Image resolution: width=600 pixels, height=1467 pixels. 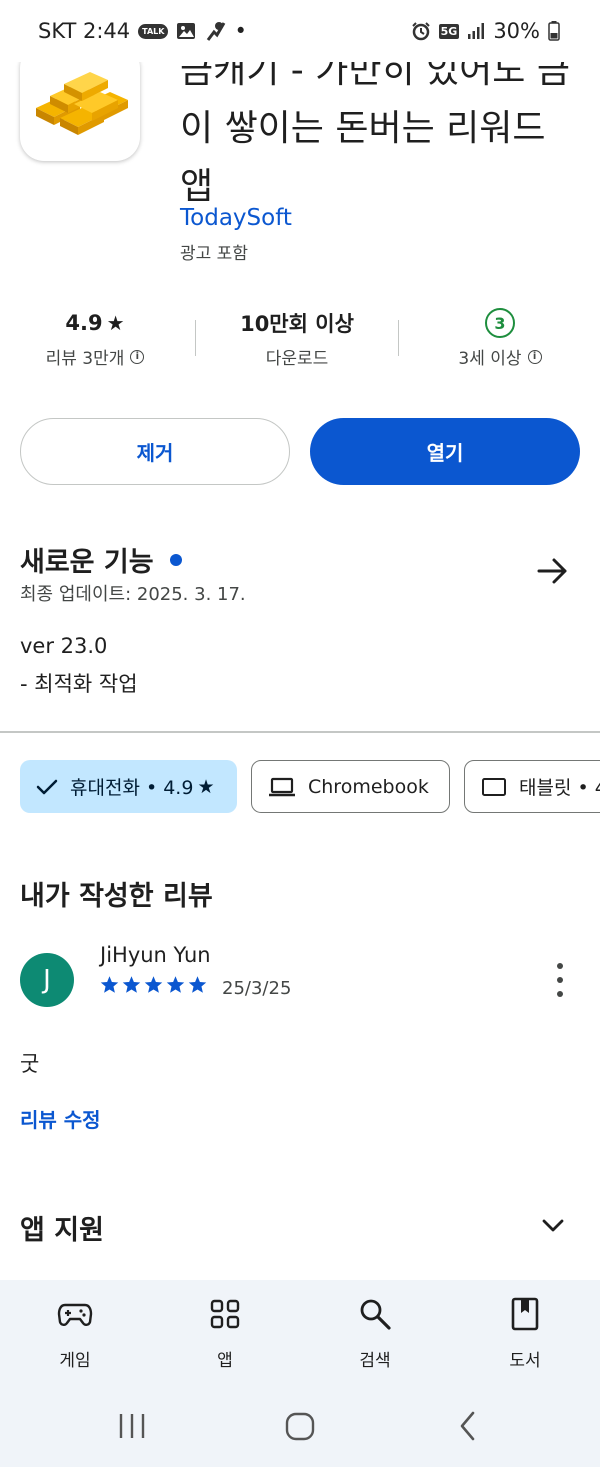 I want to click on check-icon, so click(x=47, y=786).